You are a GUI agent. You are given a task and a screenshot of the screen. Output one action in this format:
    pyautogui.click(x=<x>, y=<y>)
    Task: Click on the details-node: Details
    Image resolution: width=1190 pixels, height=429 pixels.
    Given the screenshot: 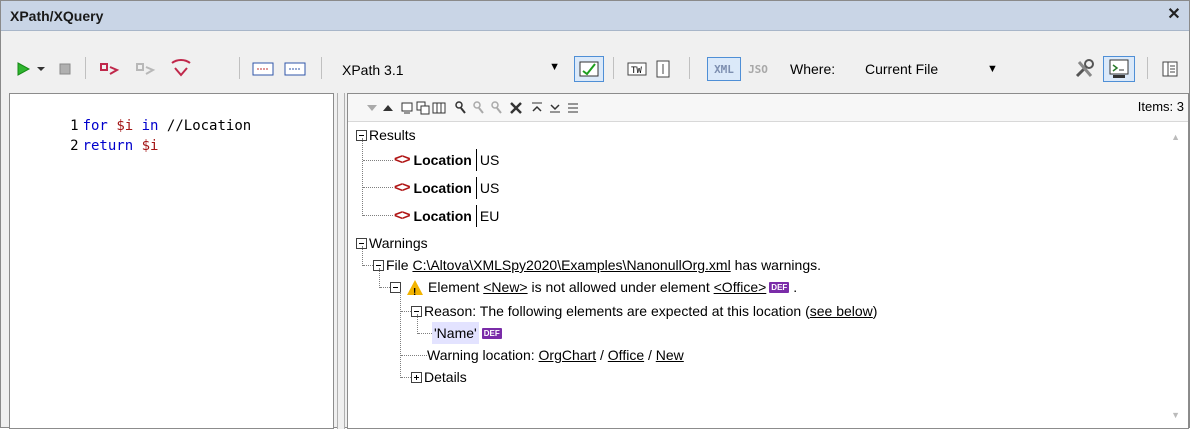 What is the action you would take?
    pyautogui.click(x=439, y=377)
    